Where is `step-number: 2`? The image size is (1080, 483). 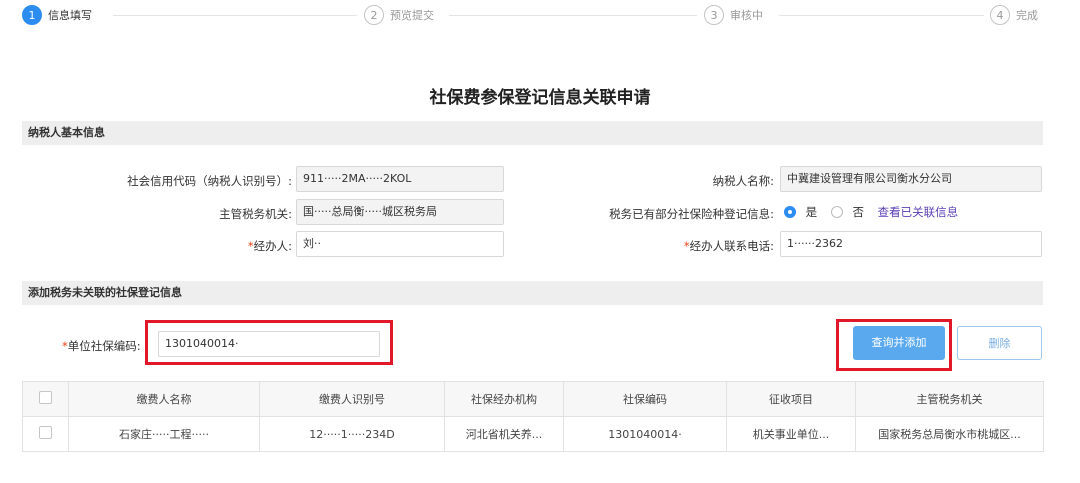 step-number: 2 is located at coordinates (374, 15).